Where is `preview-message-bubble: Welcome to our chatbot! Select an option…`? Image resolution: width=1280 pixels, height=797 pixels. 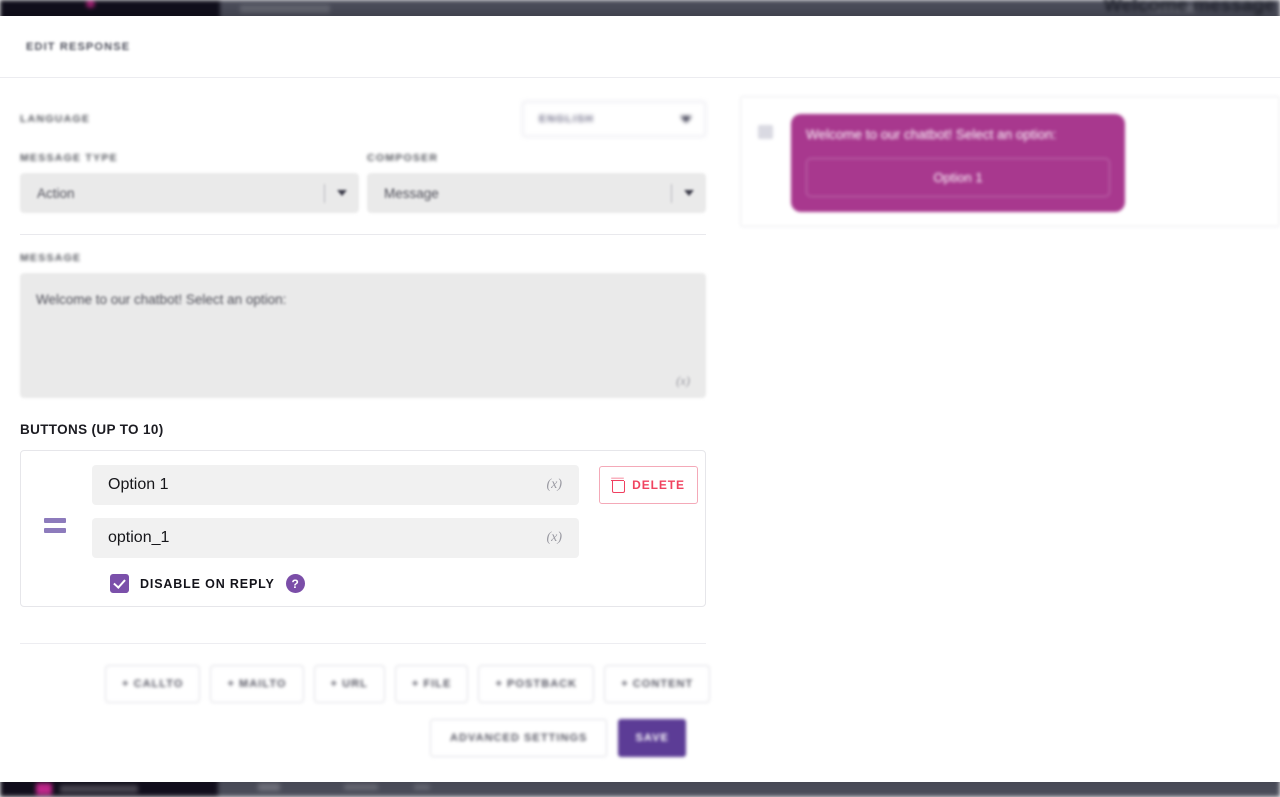 preview-message-bubble: Welcome to our chatbot! Select an option… is located at coordinates (958, 163).